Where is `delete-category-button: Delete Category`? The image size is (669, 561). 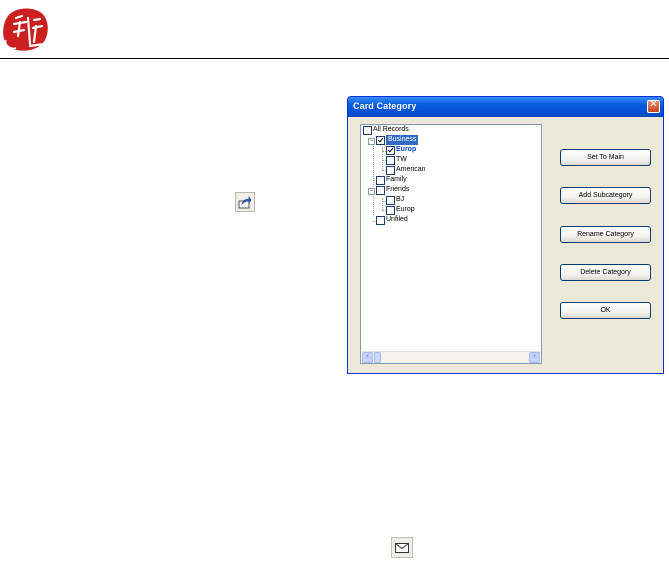 delete-category-button: Delete Category is located at coordinates (605, 272).